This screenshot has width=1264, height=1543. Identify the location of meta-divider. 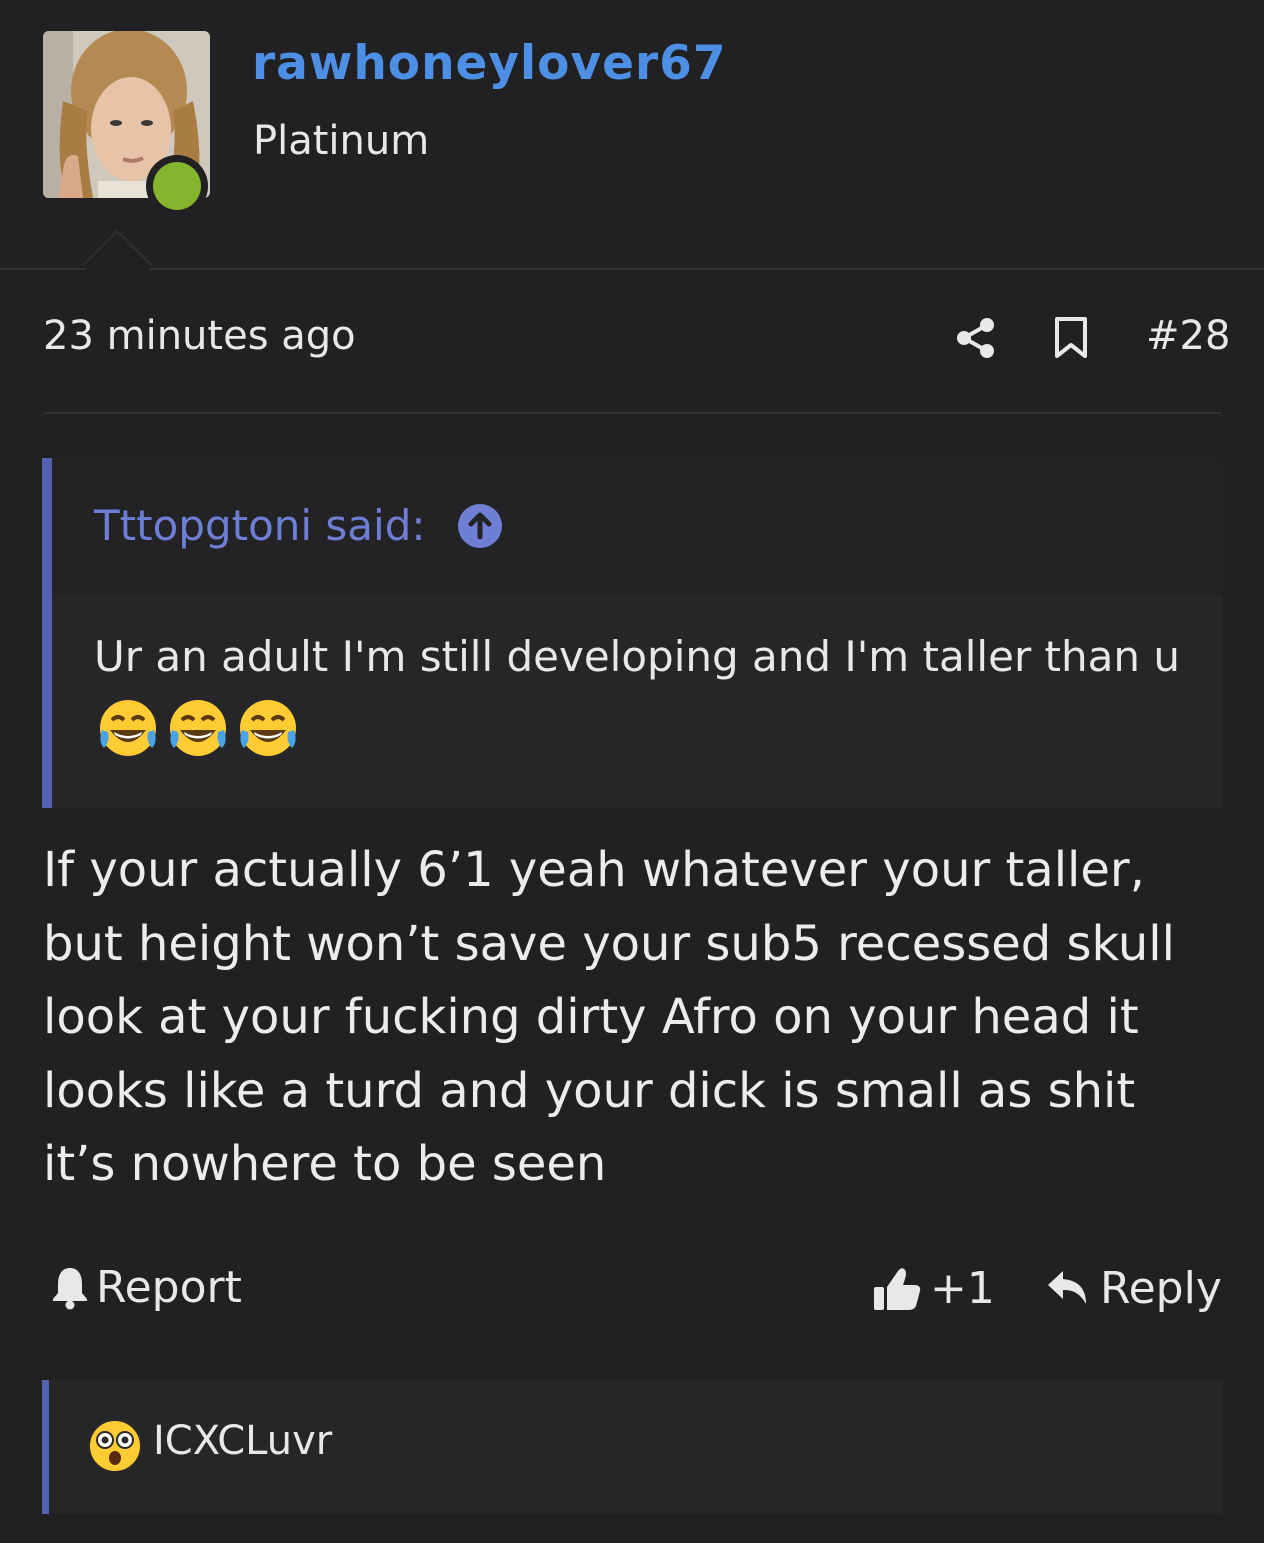
(632, 413).